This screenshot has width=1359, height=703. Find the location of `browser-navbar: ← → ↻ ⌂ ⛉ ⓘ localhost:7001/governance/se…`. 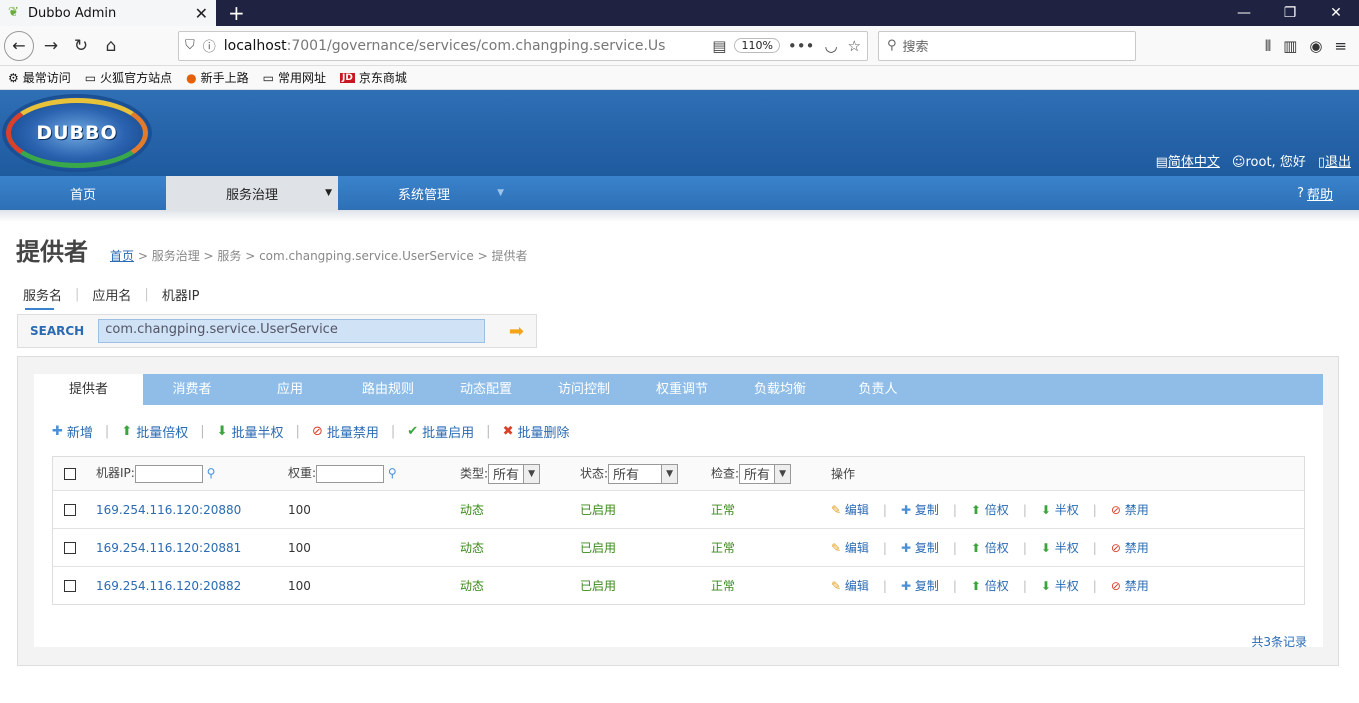

browser-navbar: ← → ↻ ⌂ ⛉ ⓘ localhost:7001/governance/se… is located at coordinates (679, 46).